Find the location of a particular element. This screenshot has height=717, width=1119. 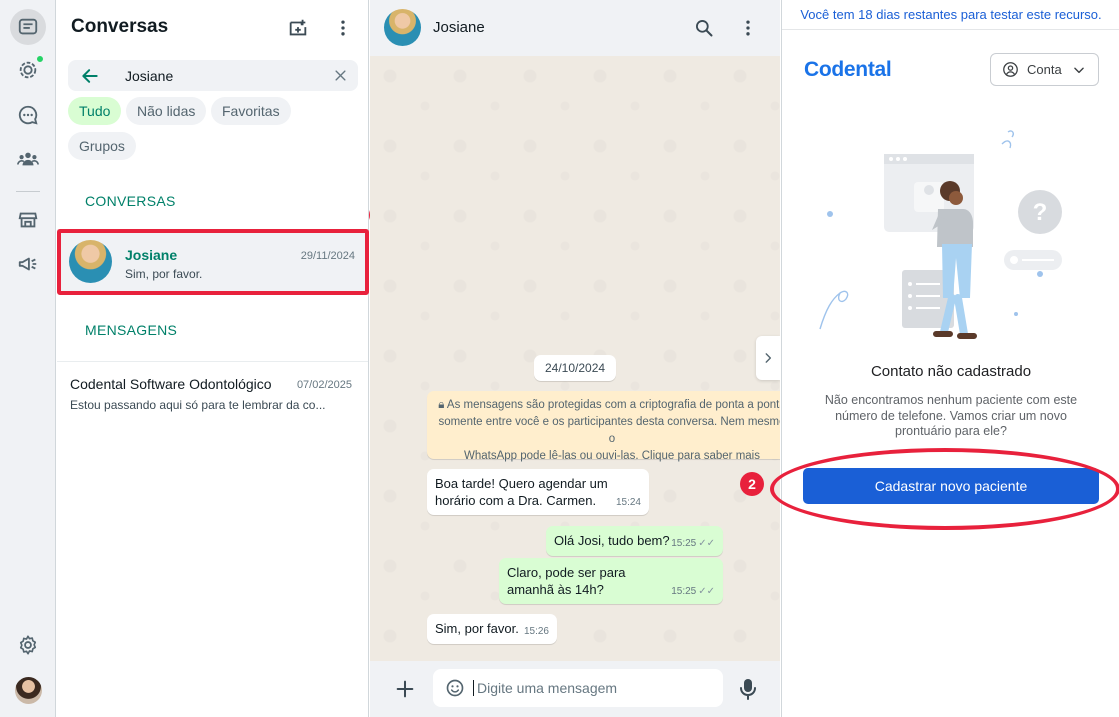

section-conversations-label: CONVERSAS is located at coordinates (130, 201).